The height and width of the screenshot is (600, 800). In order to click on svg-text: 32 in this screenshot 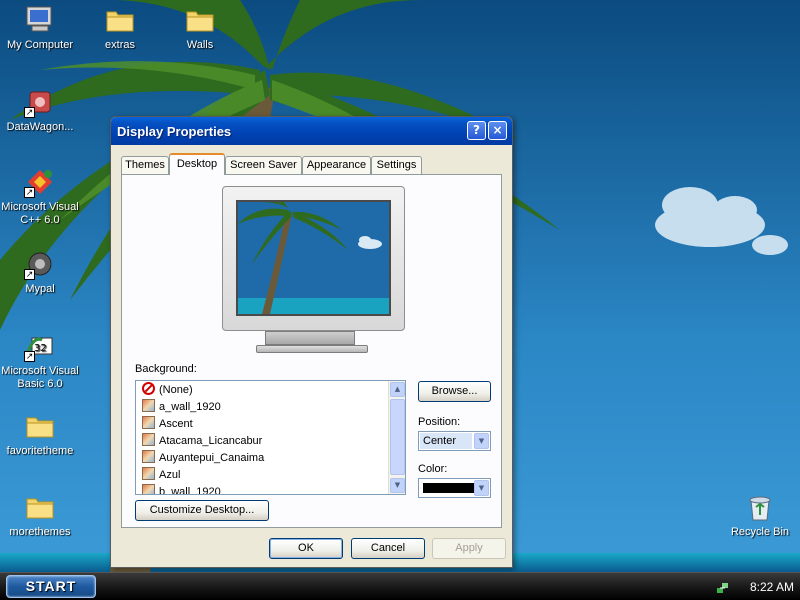, I will do `click(40, 348)`.